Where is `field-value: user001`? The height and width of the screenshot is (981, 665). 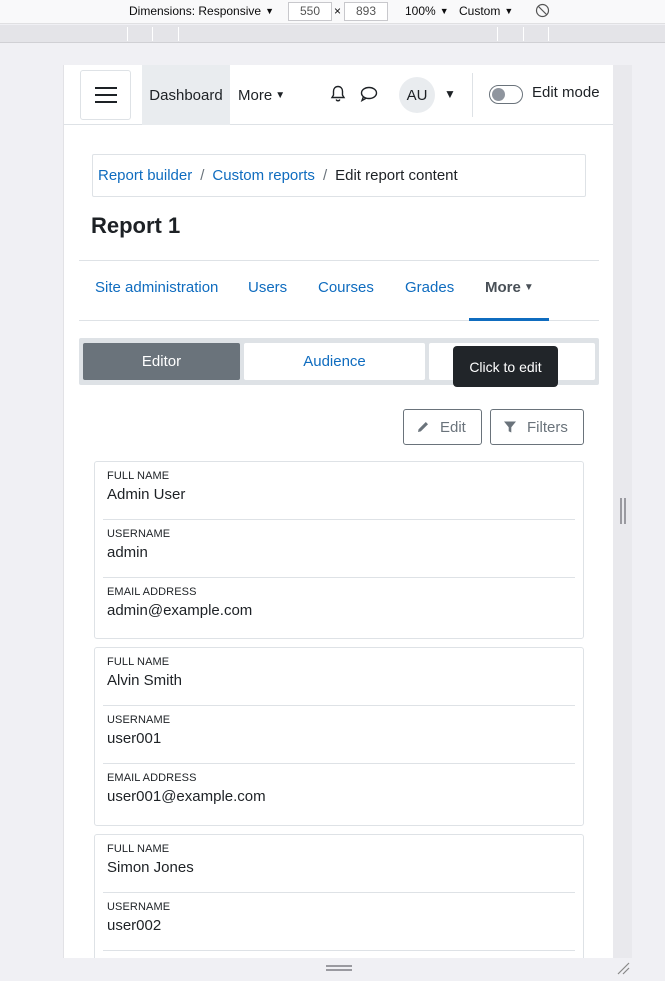
field-value: user001 is located at coordinates (134, 738).